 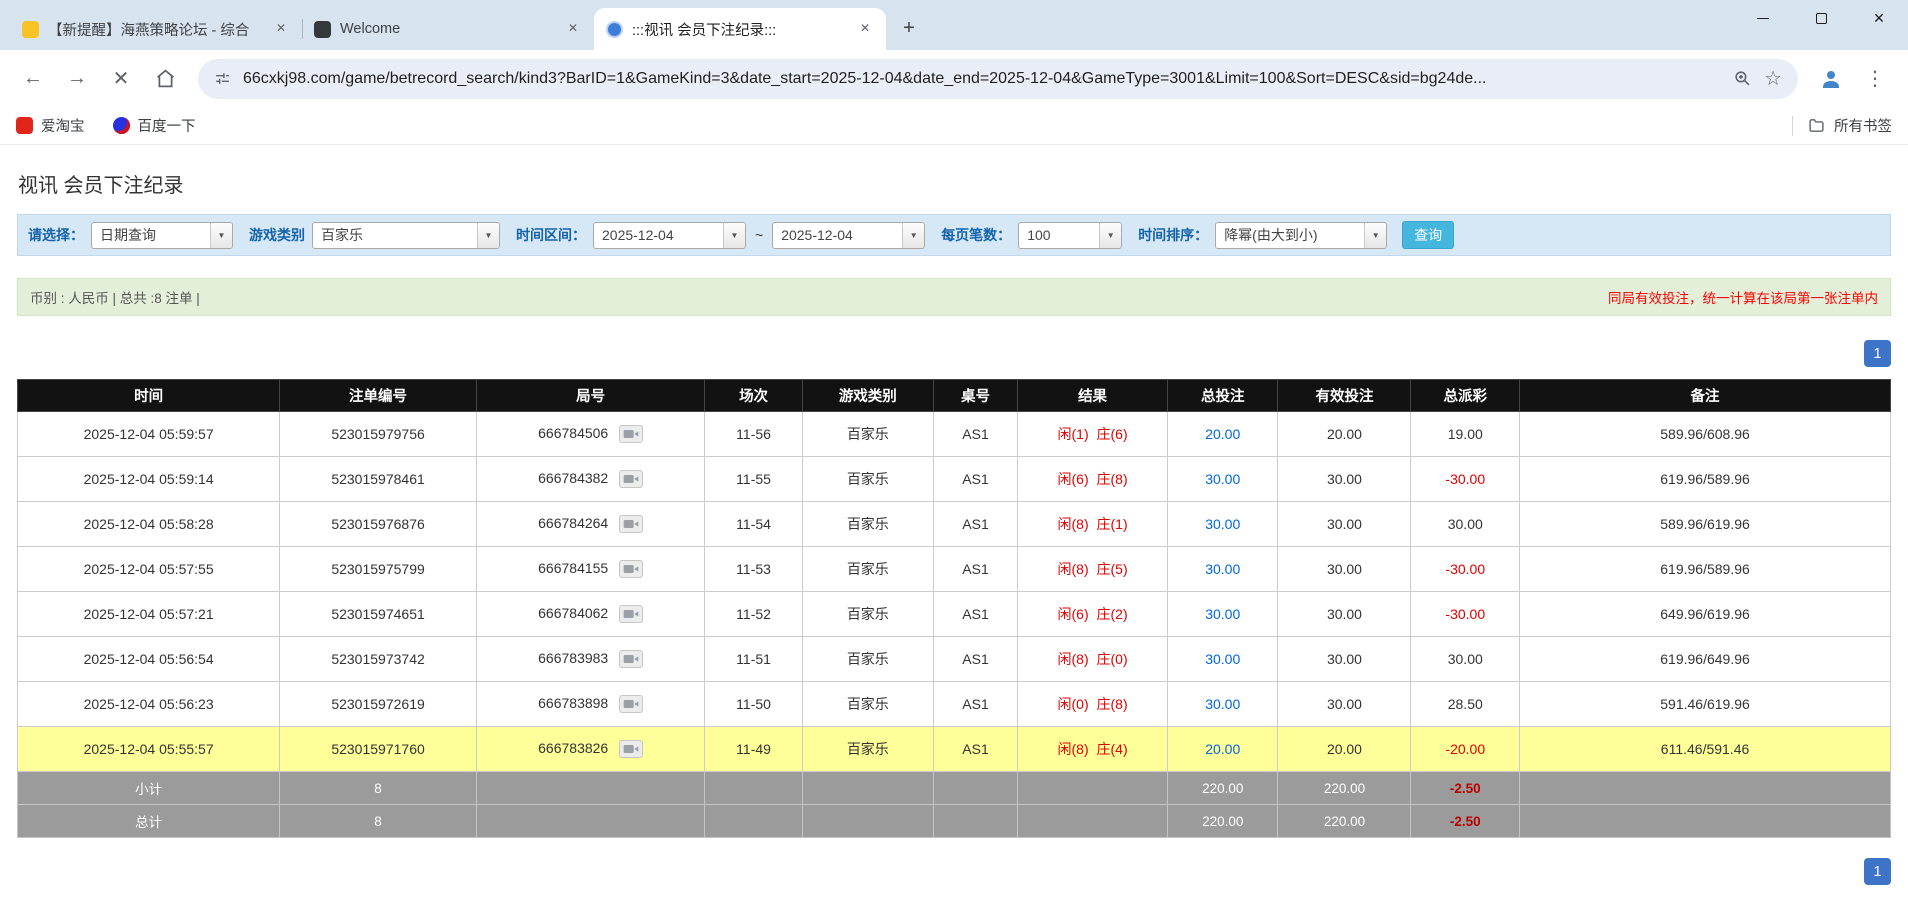 I want to click on date-start-input: 2025-12-04 ▼, so click(x=669, y=235).